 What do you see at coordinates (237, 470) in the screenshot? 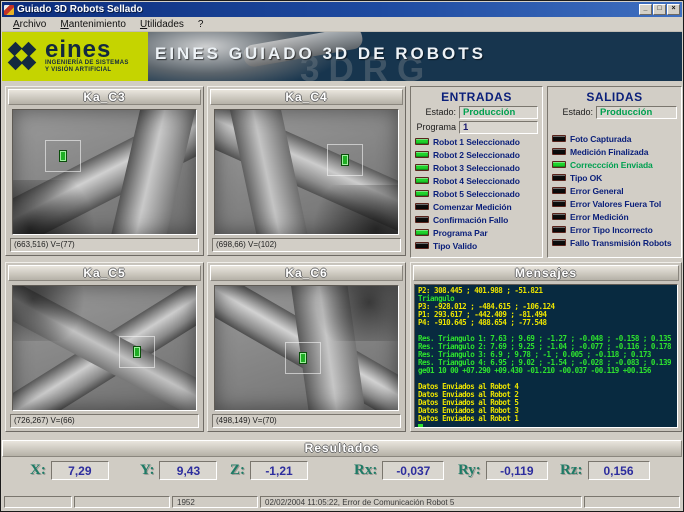
I see `z-label: Z:` at bounding box center [237, 470].